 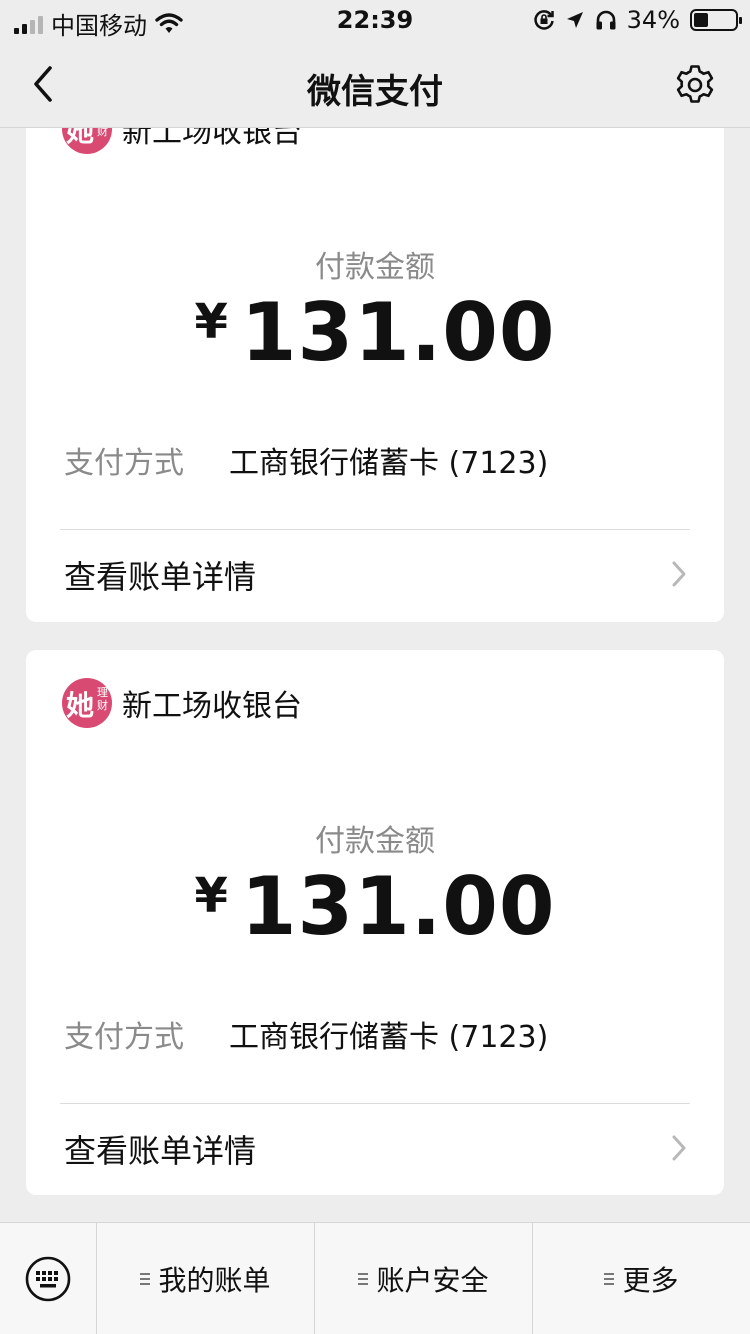 I want to click on merchant-header: 她 理财 新工场收银台, so click(x=182, y=703).